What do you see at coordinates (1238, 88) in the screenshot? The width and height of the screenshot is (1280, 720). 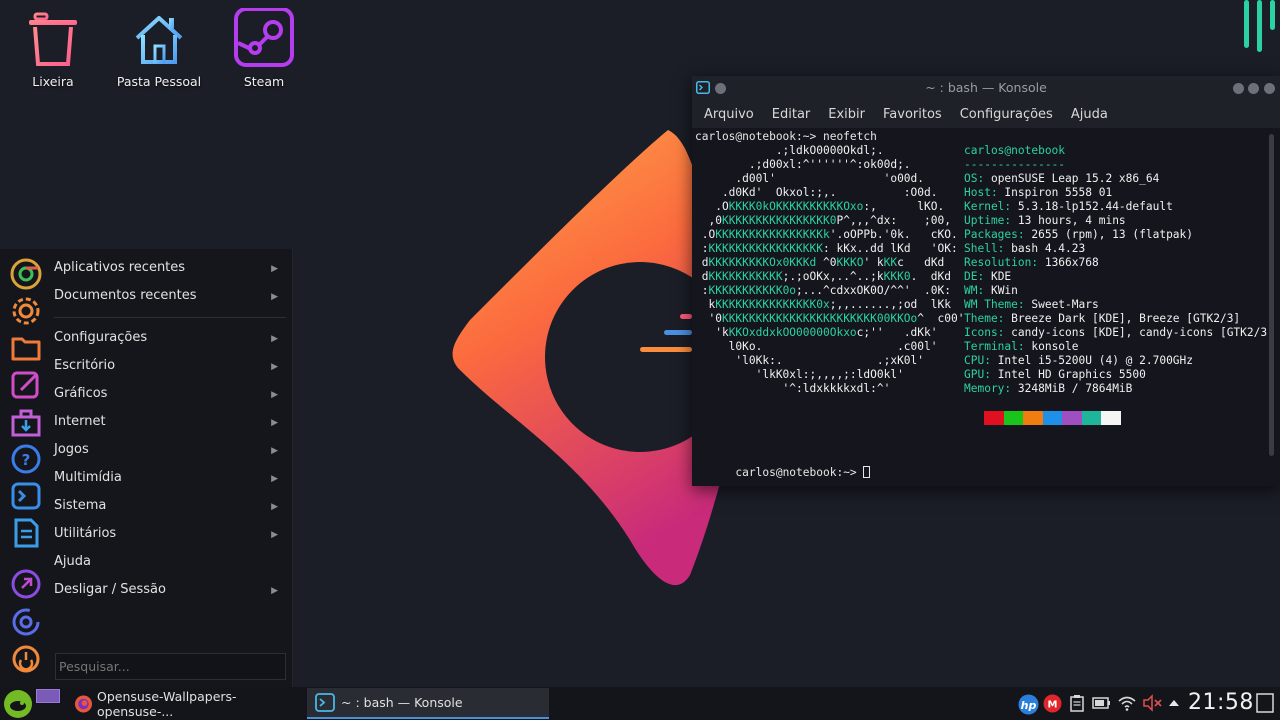 I see `minimize-button` at bounding box center [1238, 88].